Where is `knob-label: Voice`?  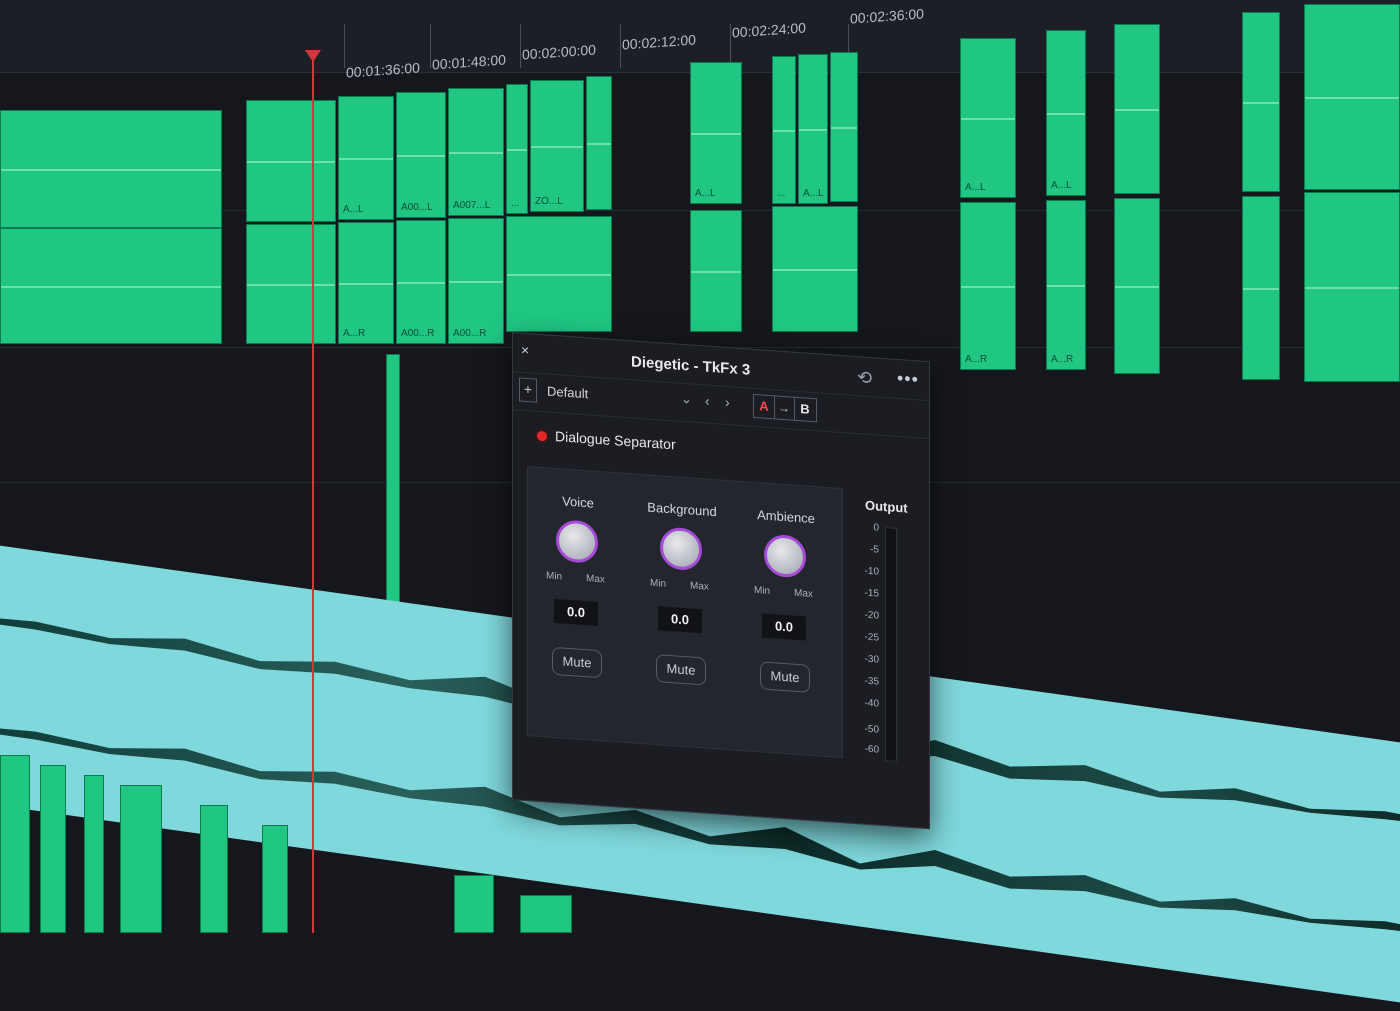
knob-label: Voice is located at coordinates (578, 502).